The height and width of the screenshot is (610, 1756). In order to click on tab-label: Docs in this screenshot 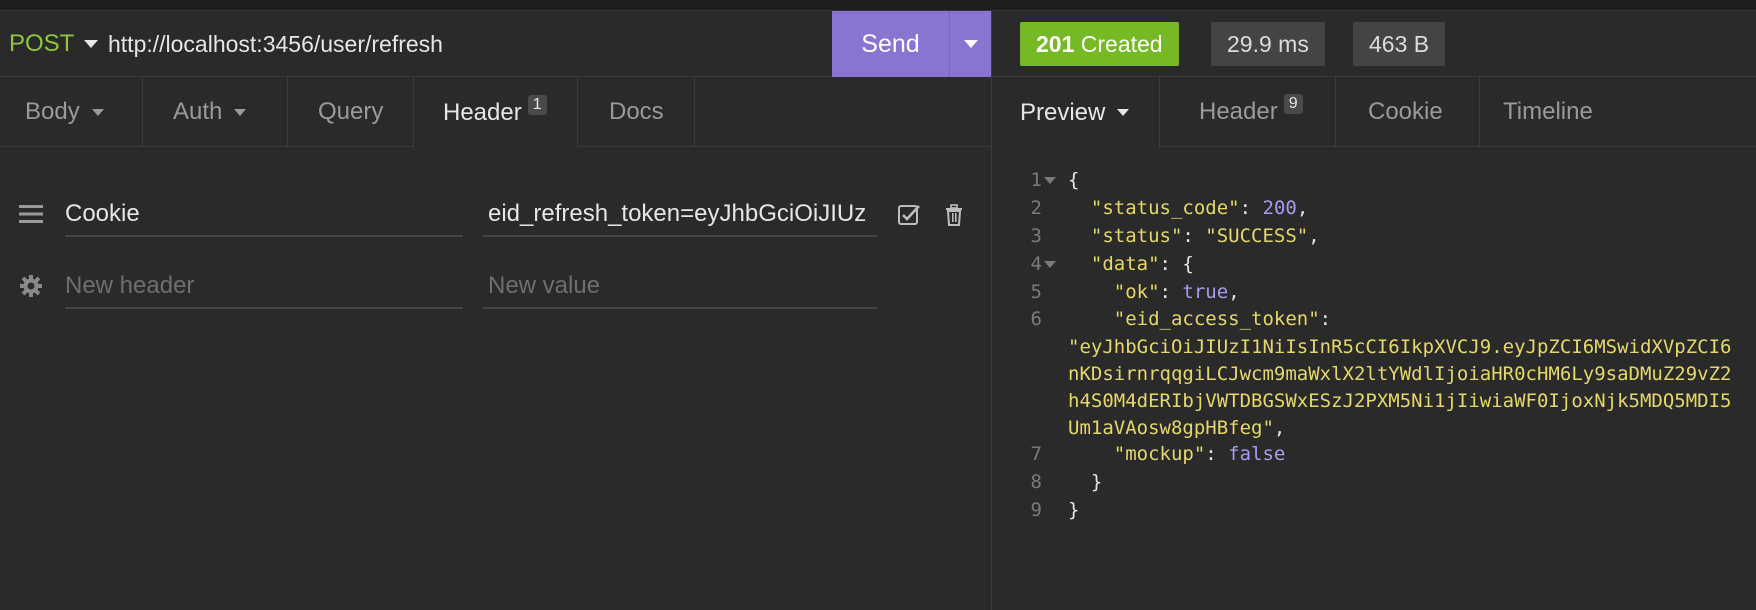, I will do `click(636, 111)`.